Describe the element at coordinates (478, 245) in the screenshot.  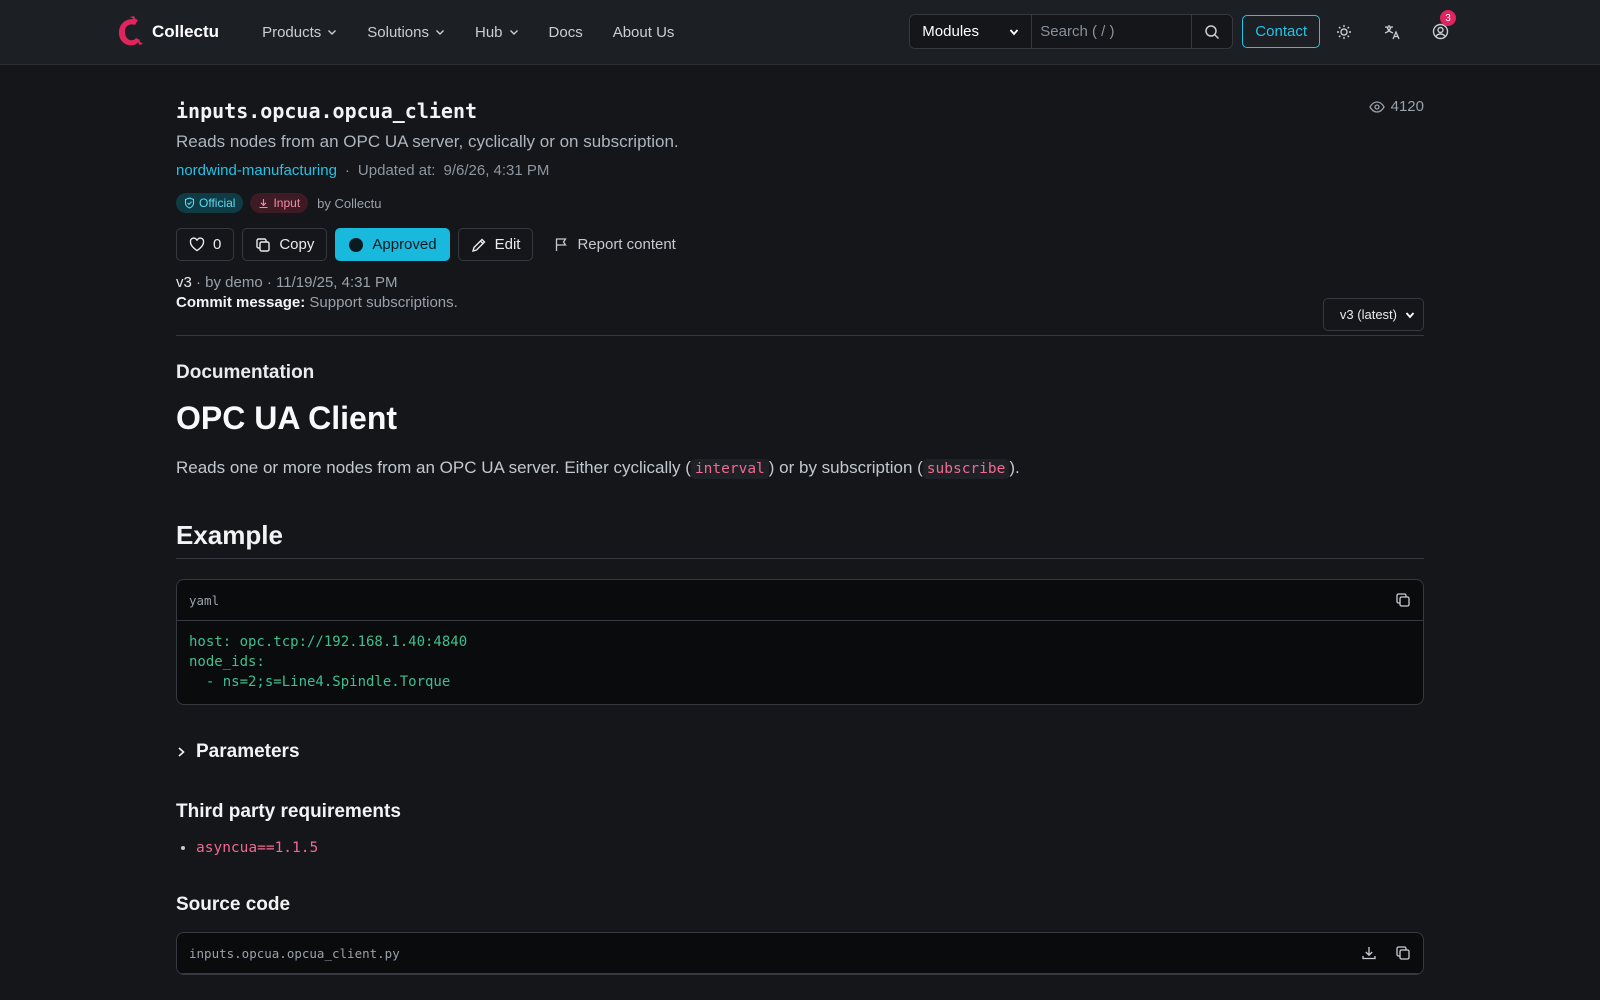
I see `pencil-icon` at that location.